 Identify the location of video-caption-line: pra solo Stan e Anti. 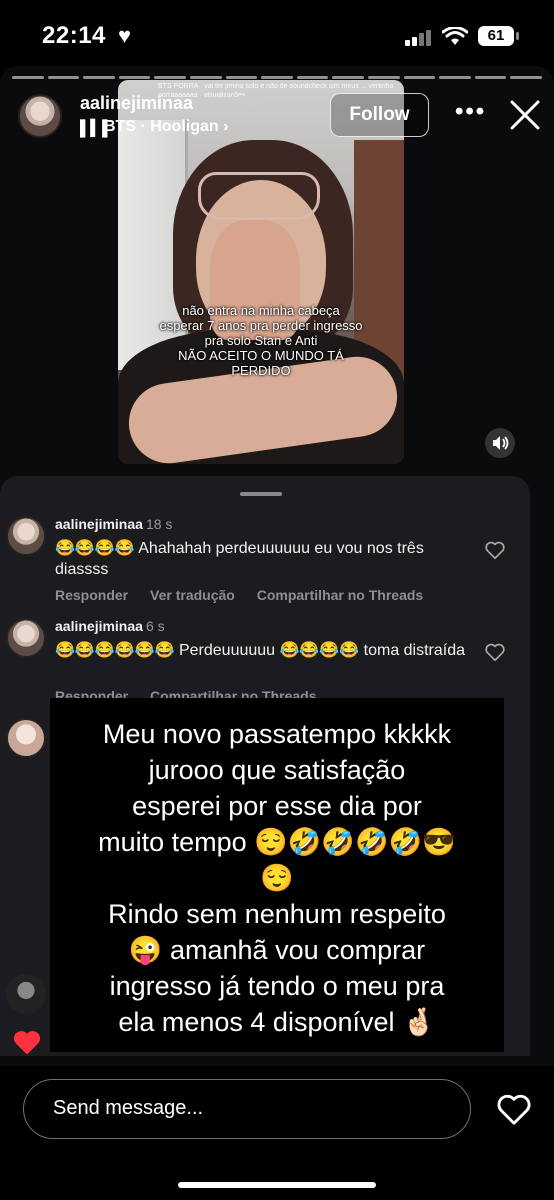
(261, 340).